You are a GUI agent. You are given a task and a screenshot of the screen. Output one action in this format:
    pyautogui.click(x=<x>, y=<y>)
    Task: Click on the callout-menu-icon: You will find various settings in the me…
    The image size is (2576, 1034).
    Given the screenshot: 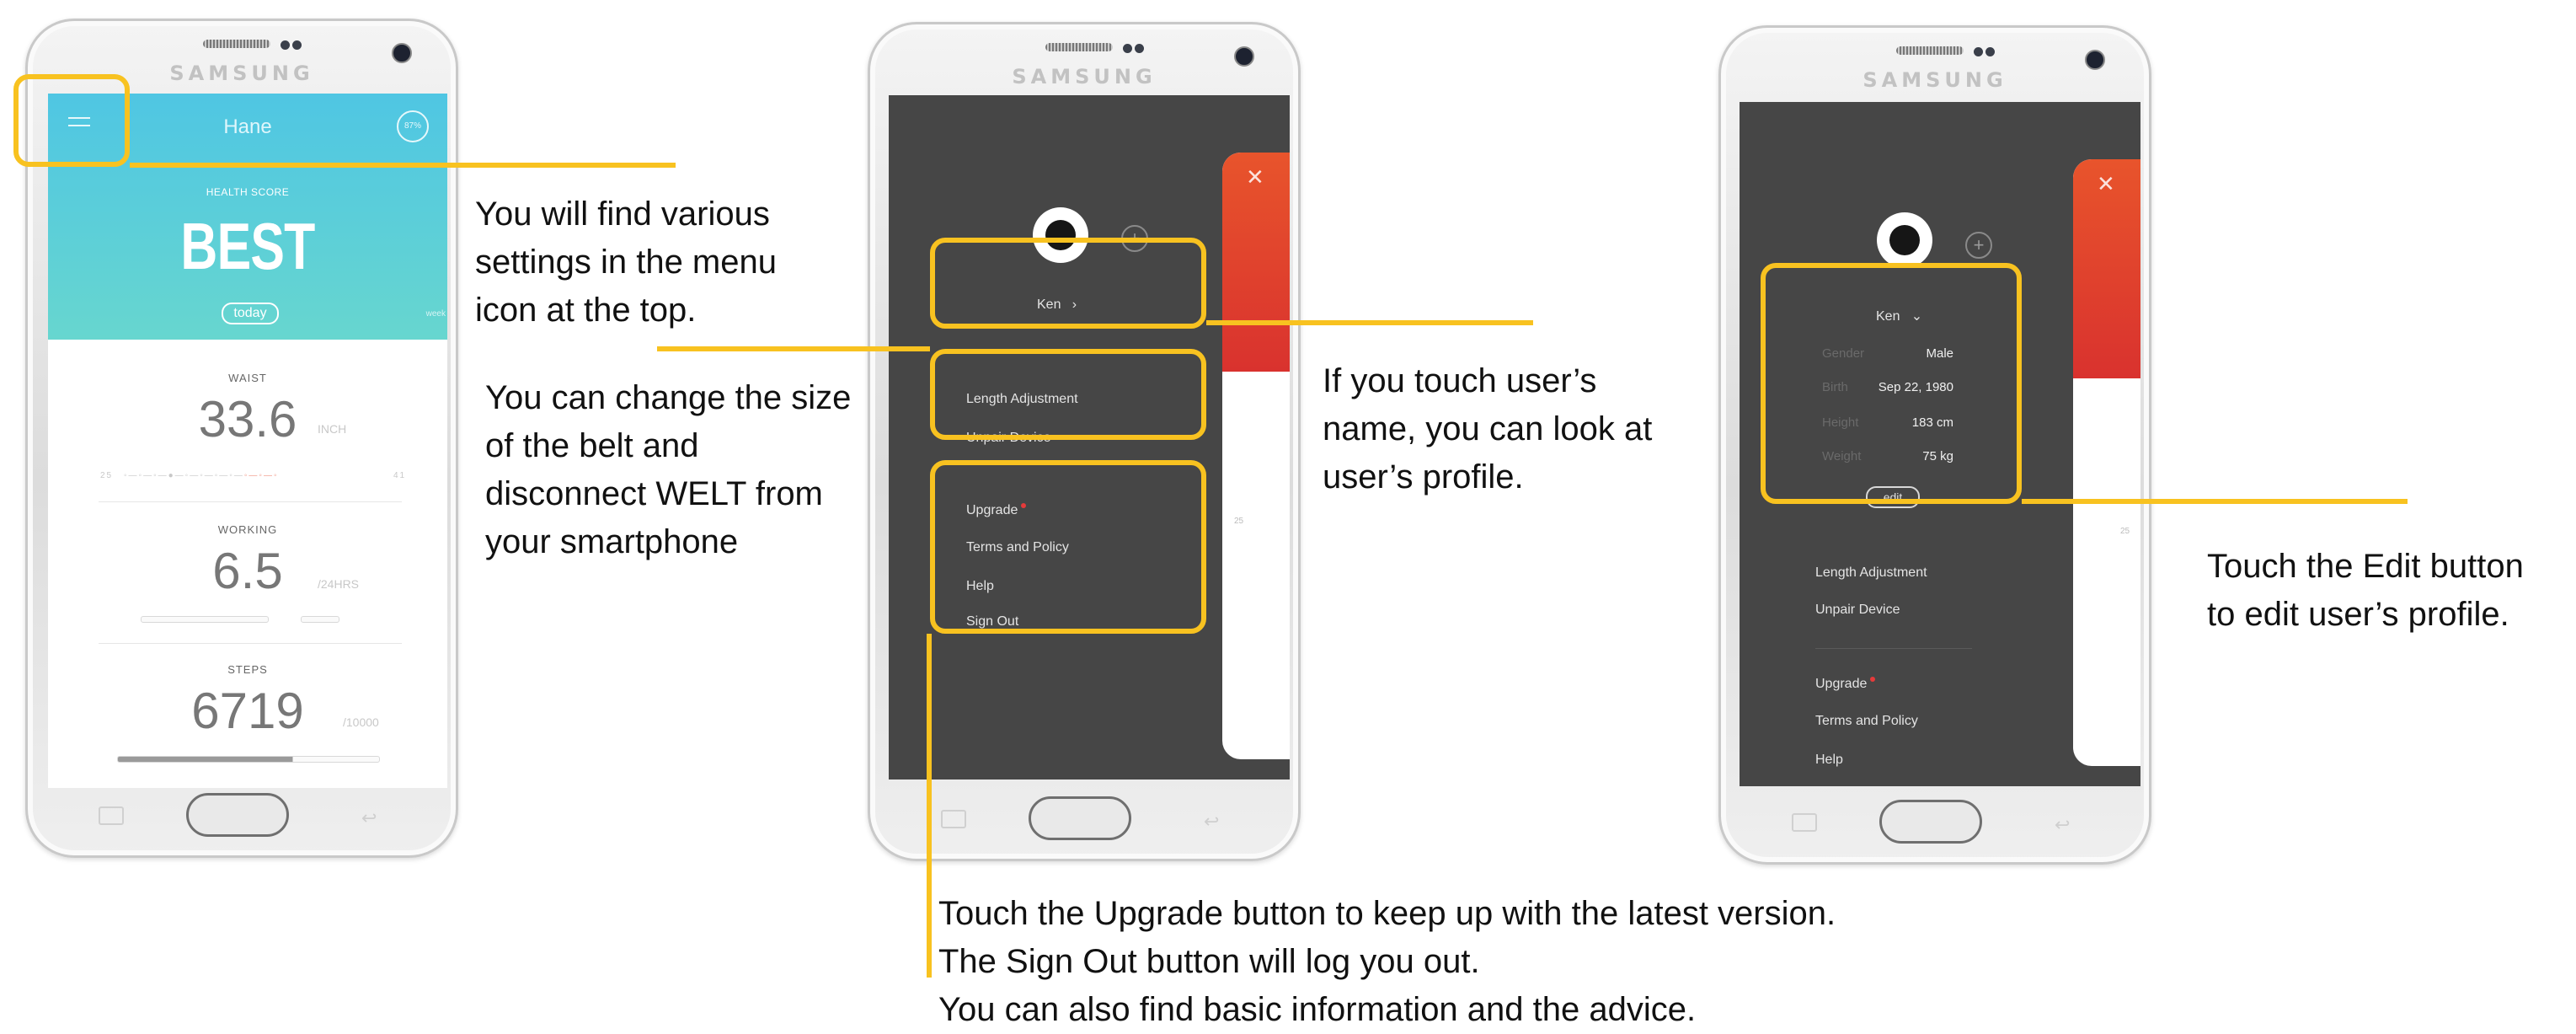 What is the action you would take?
    pyautogui.click(x=626, y=262)
    